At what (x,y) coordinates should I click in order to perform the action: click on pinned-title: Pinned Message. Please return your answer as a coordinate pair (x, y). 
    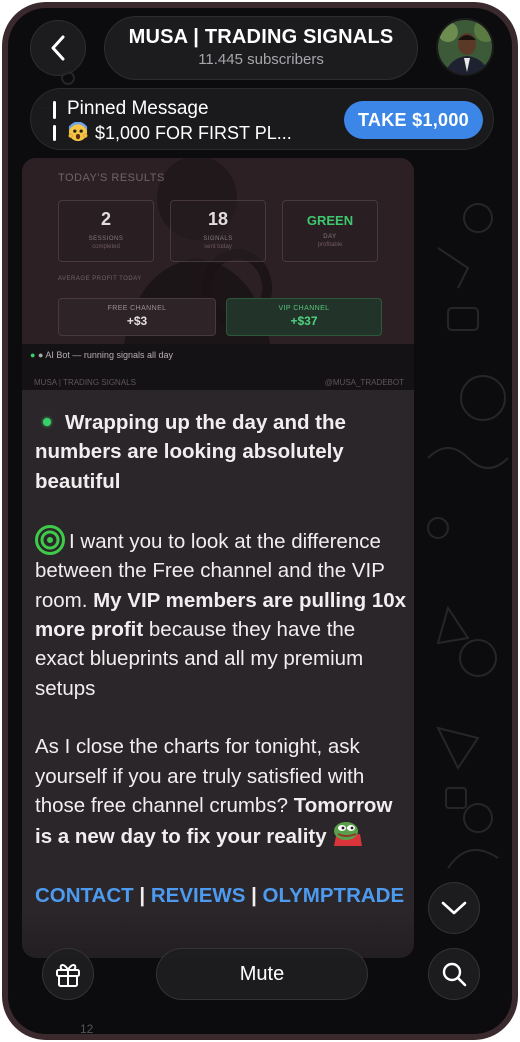
    Looking at the image, I should click on (138, 108).